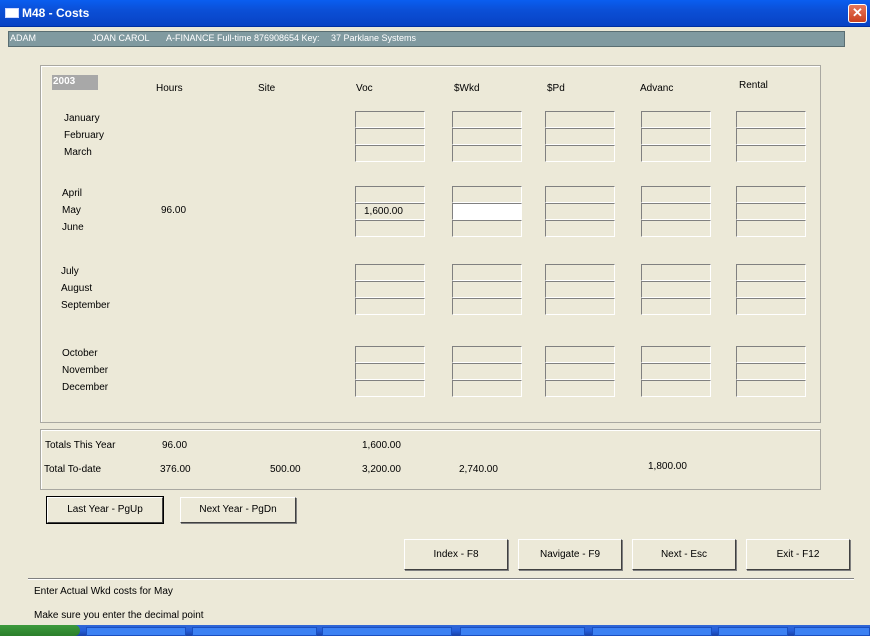  What do you see at coordinates (75, 82) in the screenshot?
I see `year-label: 2003` at bounding box center [75, 82].